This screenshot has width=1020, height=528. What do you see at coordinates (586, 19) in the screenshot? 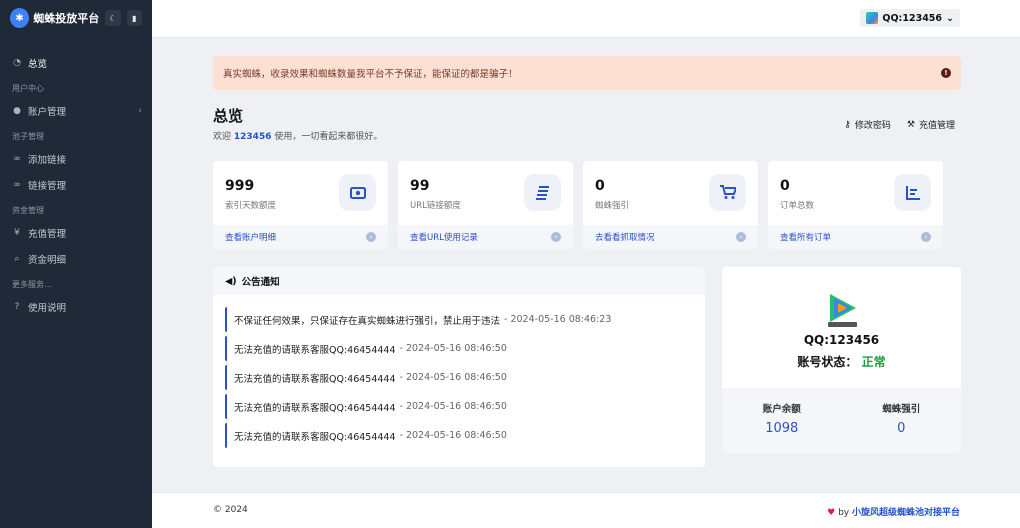
I see `topbar: QQ:123456 ⌄` at bounding box center [586, 19].